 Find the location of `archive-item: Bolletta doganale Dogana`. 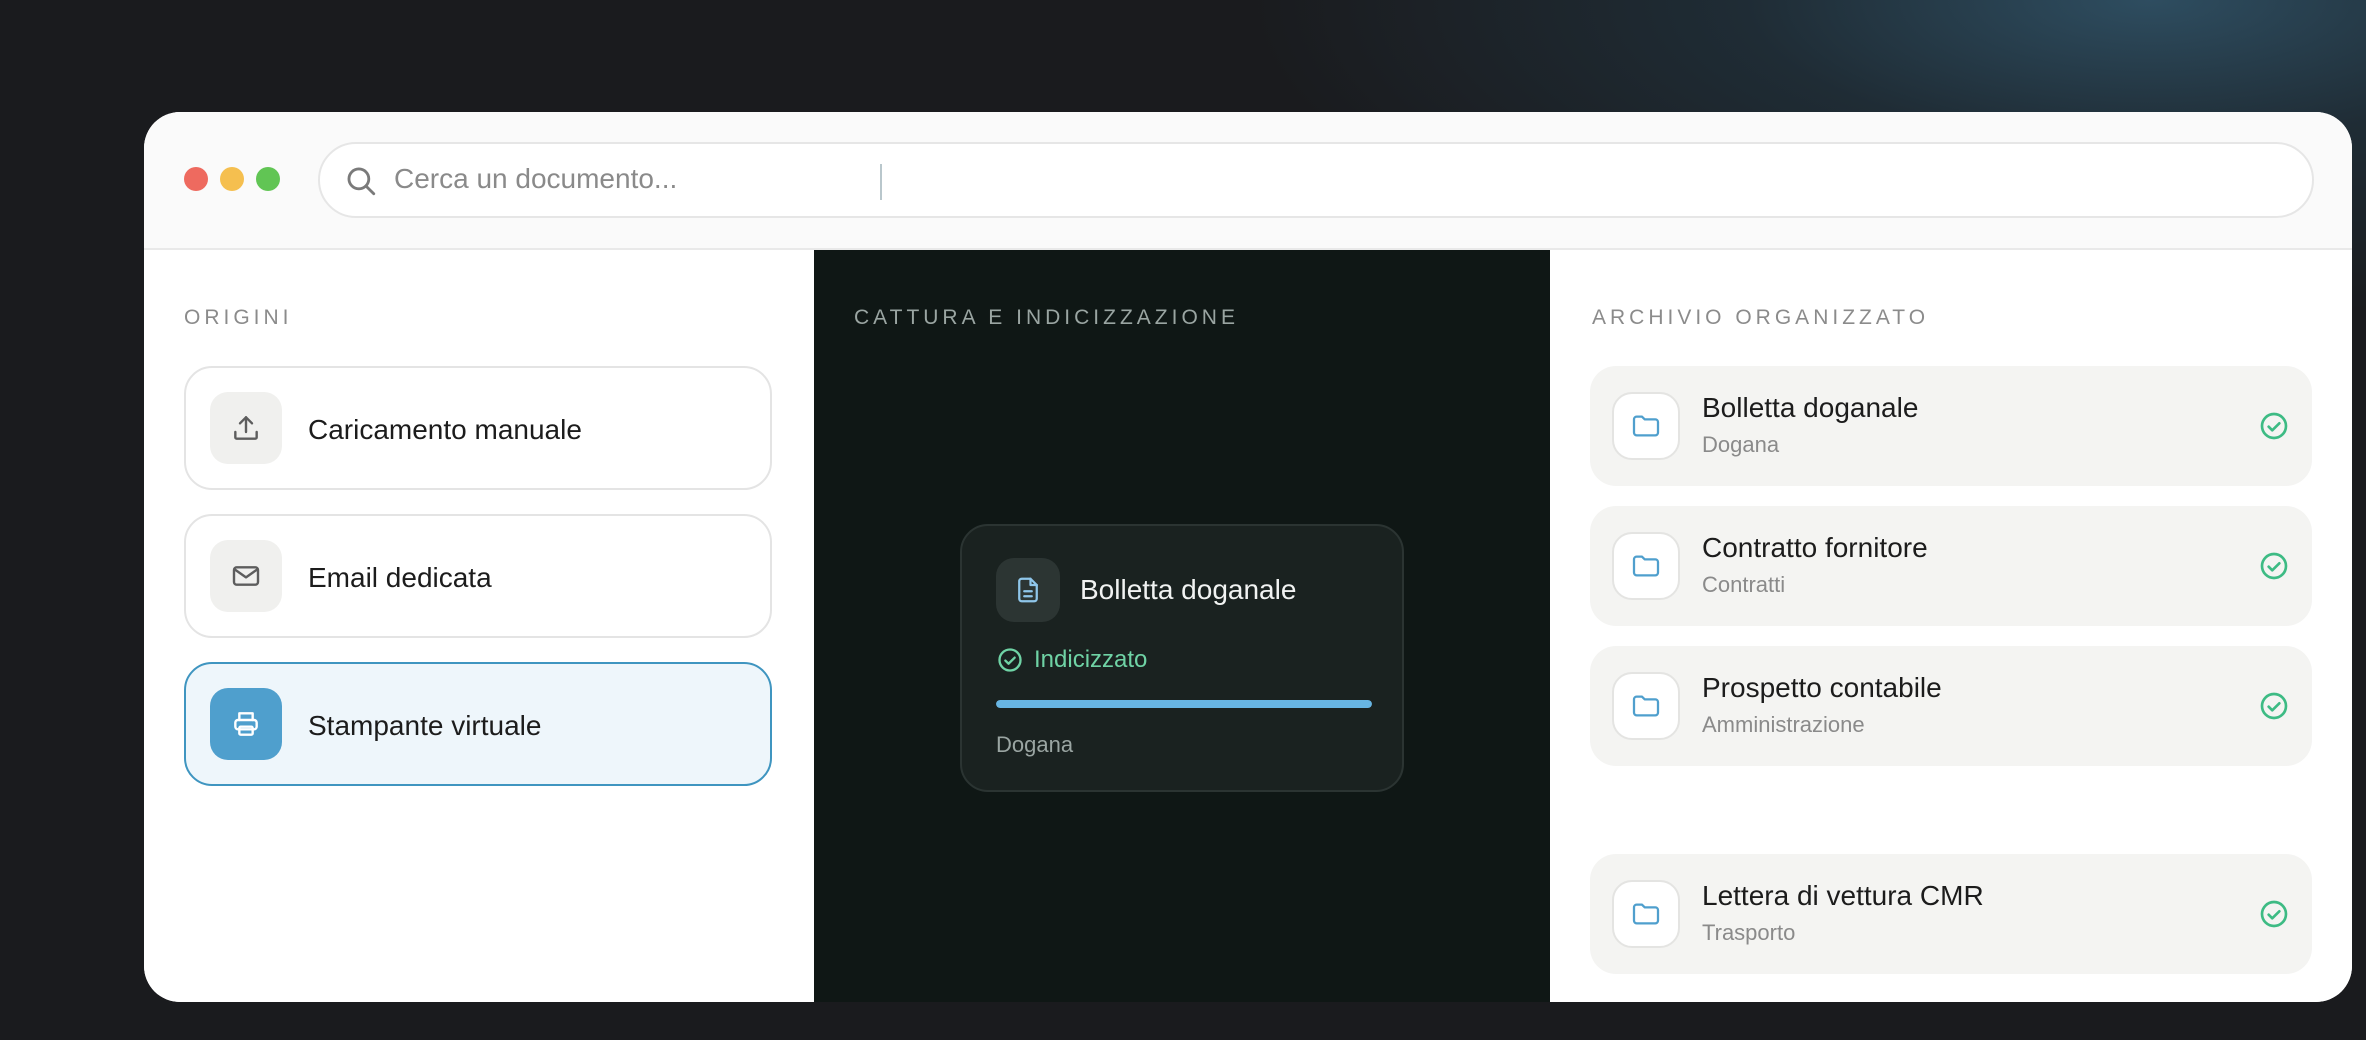

archive-item: Bolletta doganale Dogana is located at coordinates (1951, 426).